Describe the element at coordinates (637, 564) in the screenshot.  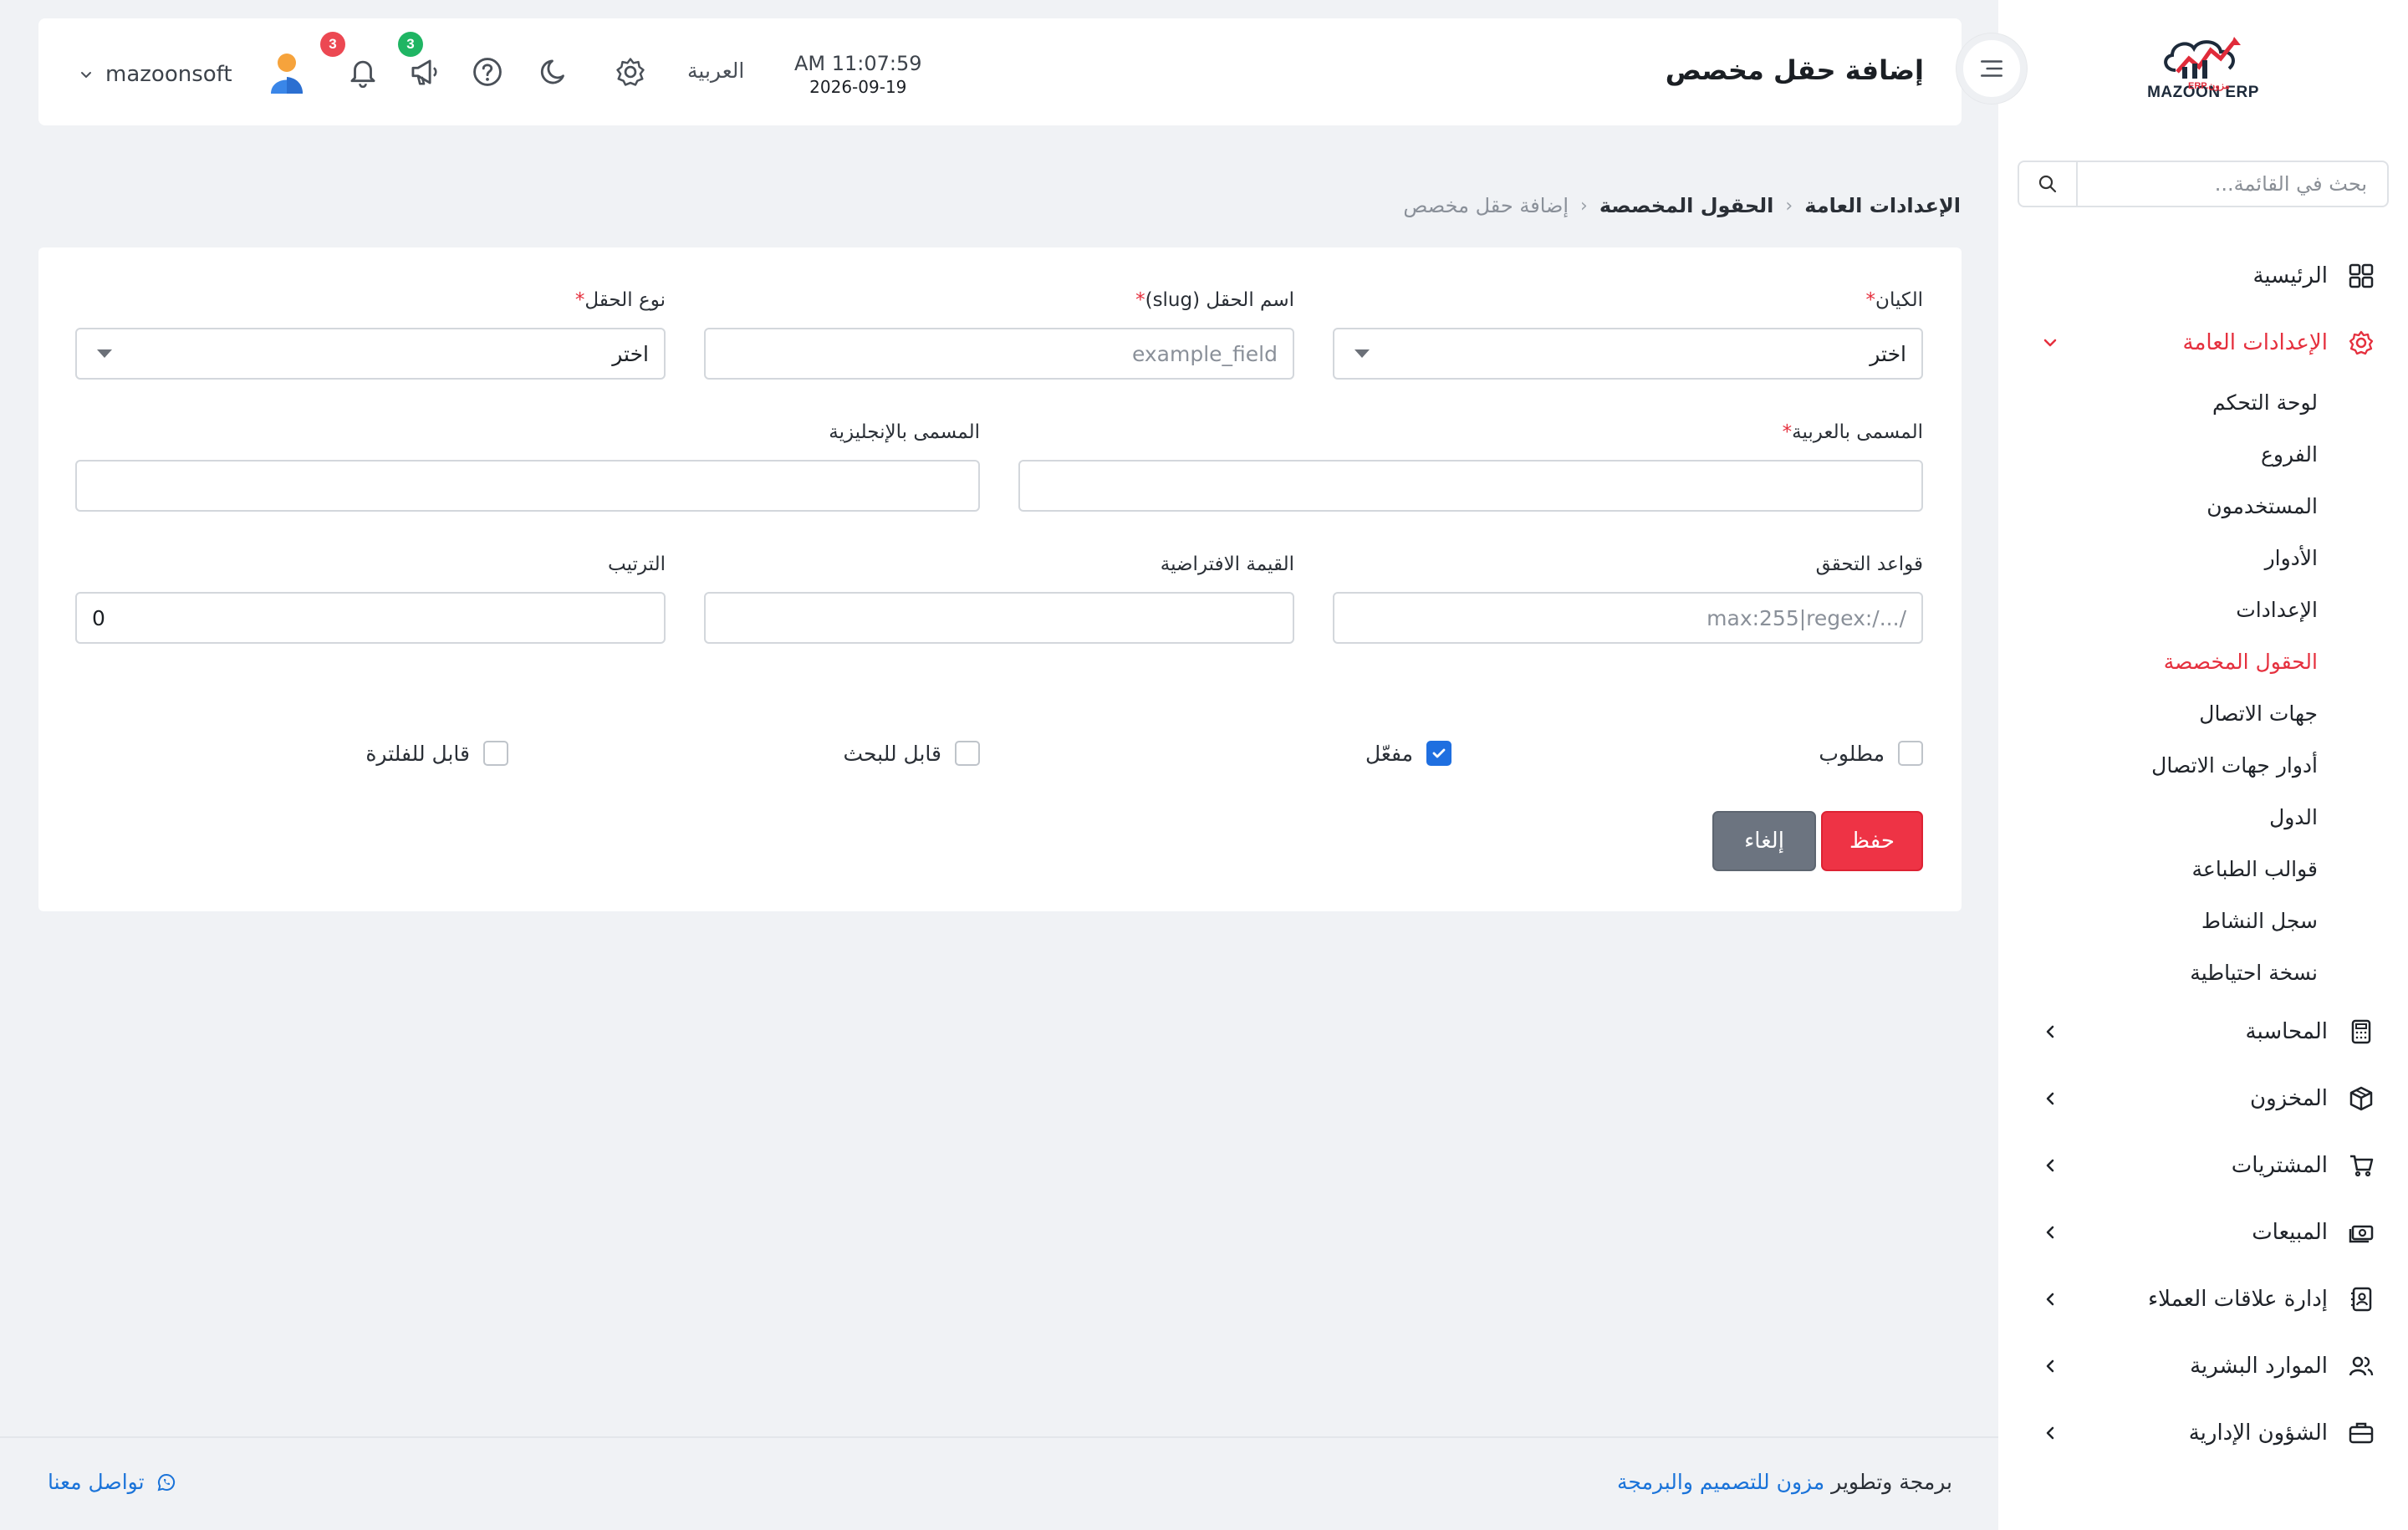
I see `order-label: الترتيب` at that location.